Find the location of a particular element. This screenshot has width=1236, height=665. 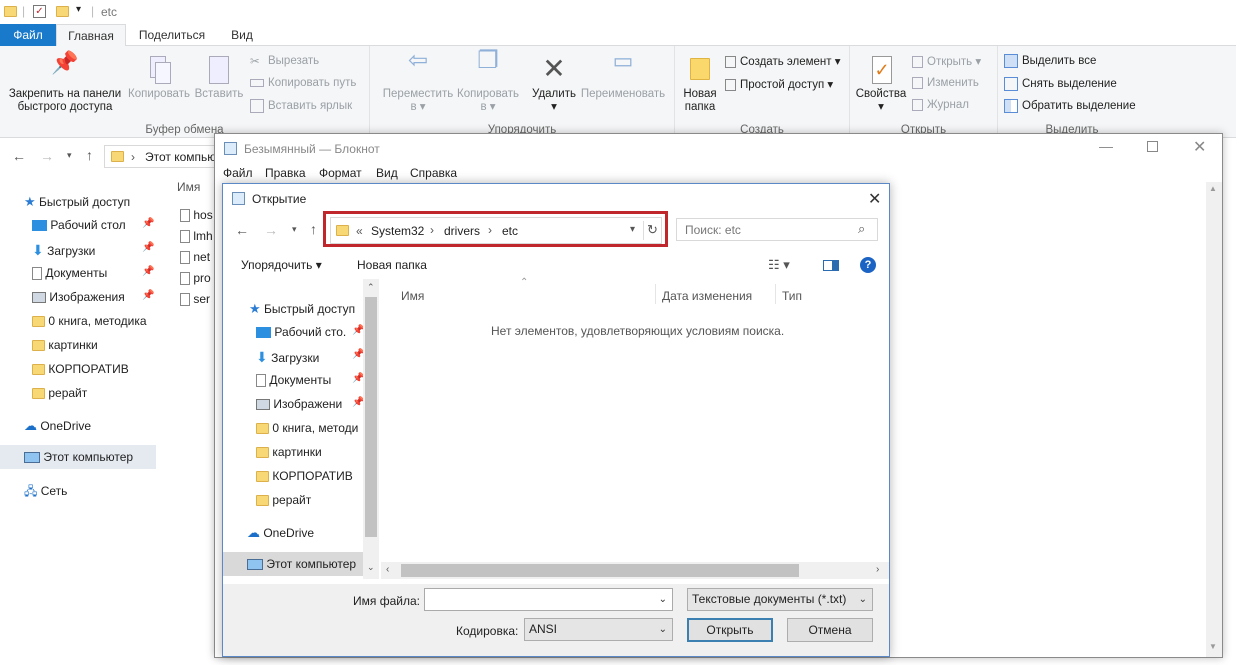

pin-quick-access-button: 📌 Закрепить на панели быстрого доступа is located at coordinates (65, 83).